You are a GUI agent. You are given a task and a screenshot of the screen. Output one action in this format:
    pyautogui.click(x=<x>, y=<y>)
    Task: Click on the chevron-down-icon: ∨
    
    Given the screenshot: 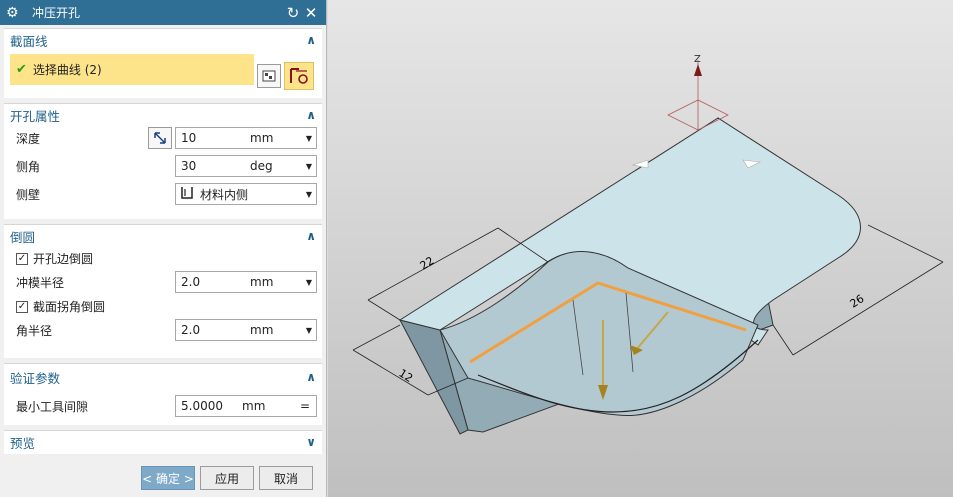 What is the action you would take?
    pyautogui.click(x=311, y=442)
    